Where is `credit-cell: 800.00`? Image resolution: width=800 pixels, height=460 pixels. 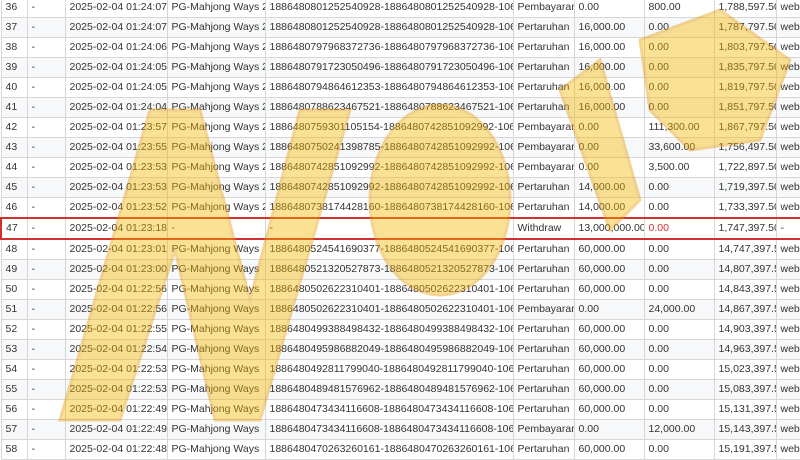
credit-cell: 800.00 is located at coordinates (679, 9).